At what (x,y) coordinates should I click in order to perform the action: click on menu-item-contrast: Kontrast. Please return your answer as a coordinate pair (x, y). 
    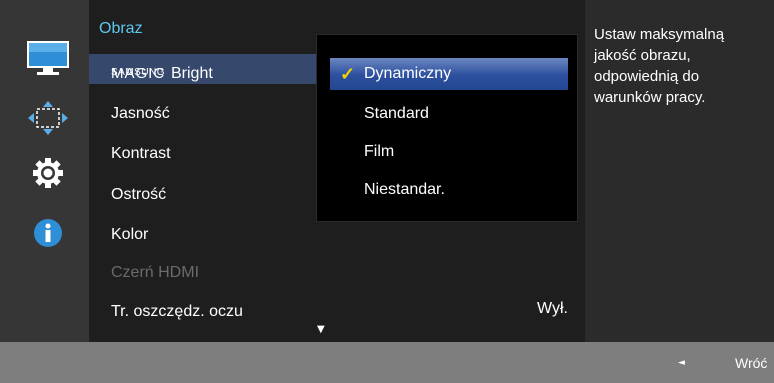
    Looking at the image, I should click on (203, 154).